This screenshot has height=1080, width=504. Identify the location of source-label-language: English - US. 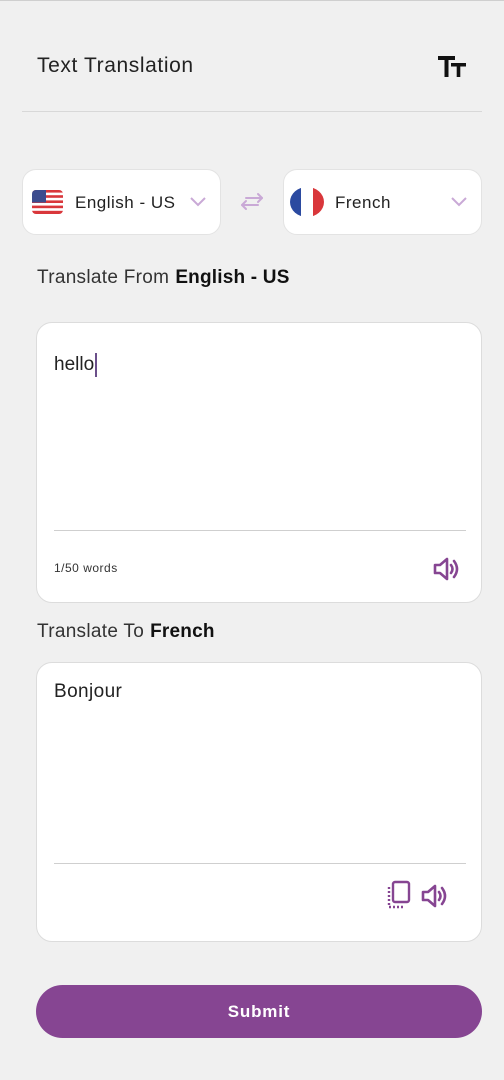
(232, 277).